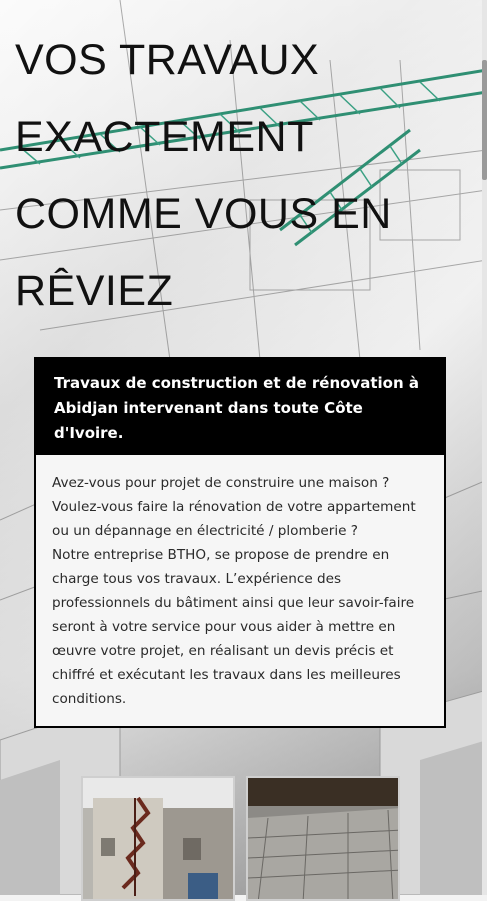  What do you see at coordinates (484, 120) in the screenshot?
I see `scrollbar-thumb` at bounding box center [484, 120].